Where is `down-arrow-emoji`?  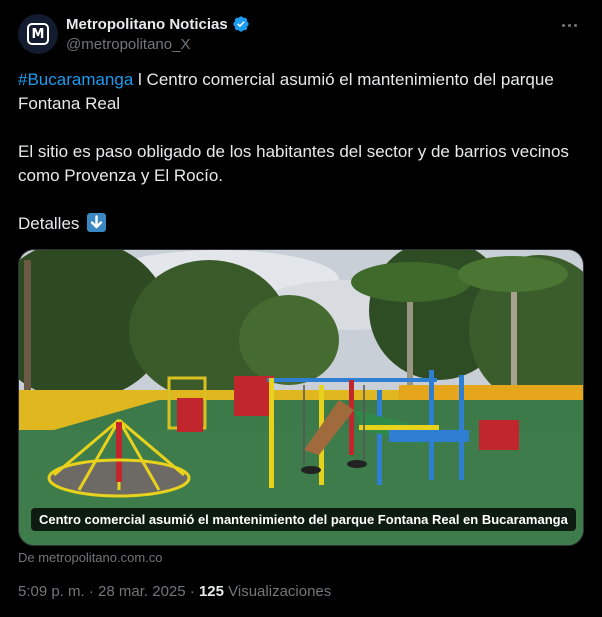 down-arrow-emoji is located at coordinates (97, 222).